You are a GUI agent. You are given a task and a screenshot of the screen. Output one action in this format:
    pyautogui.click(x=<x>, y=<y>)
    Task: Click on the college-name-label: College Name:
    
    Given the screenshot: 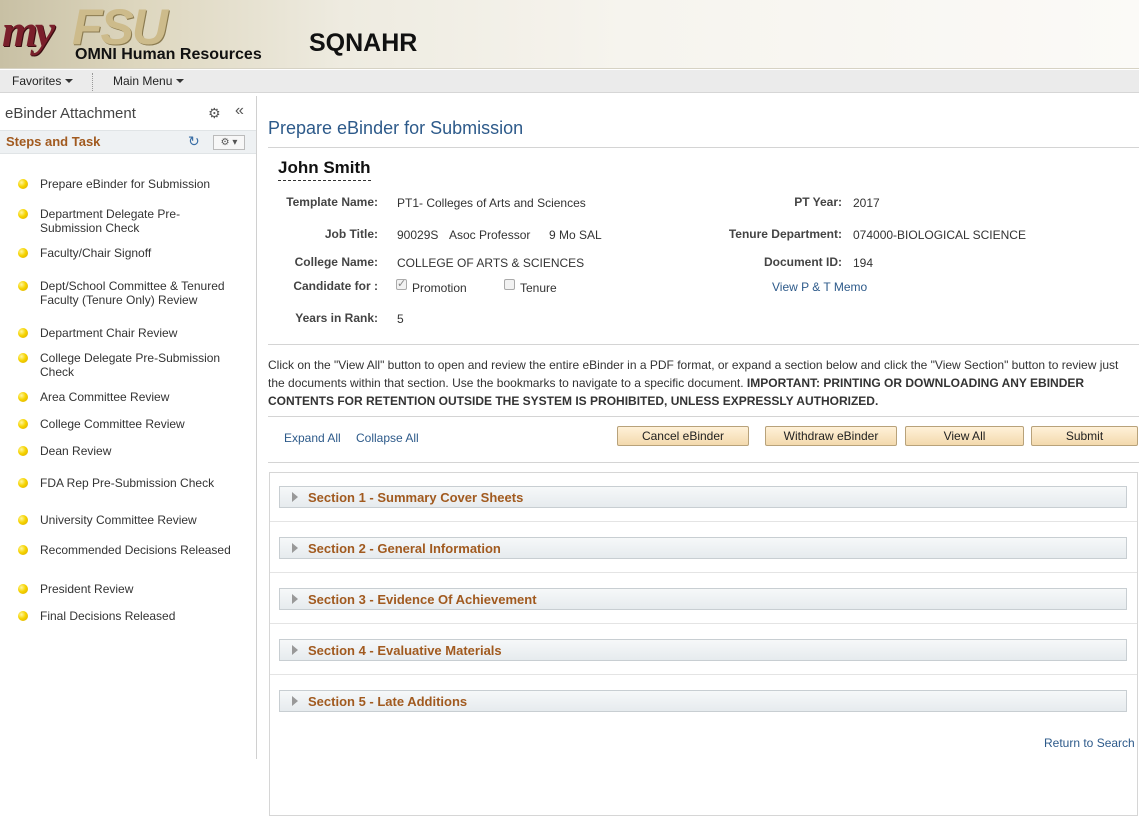 What is the action you would take?
    pyautogui.click(x=336, y=262)
    